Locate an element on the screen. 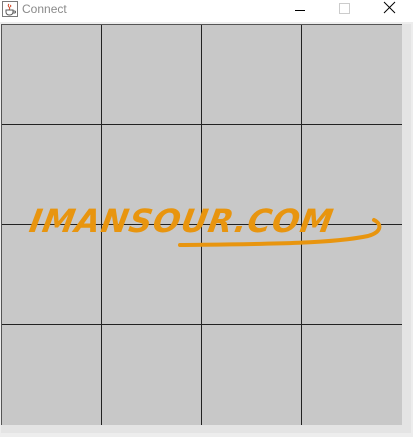 Image resolution: width=413 pixels, height=437 pixels. board-cell-r1c4 is located at coordinates (352, 75).